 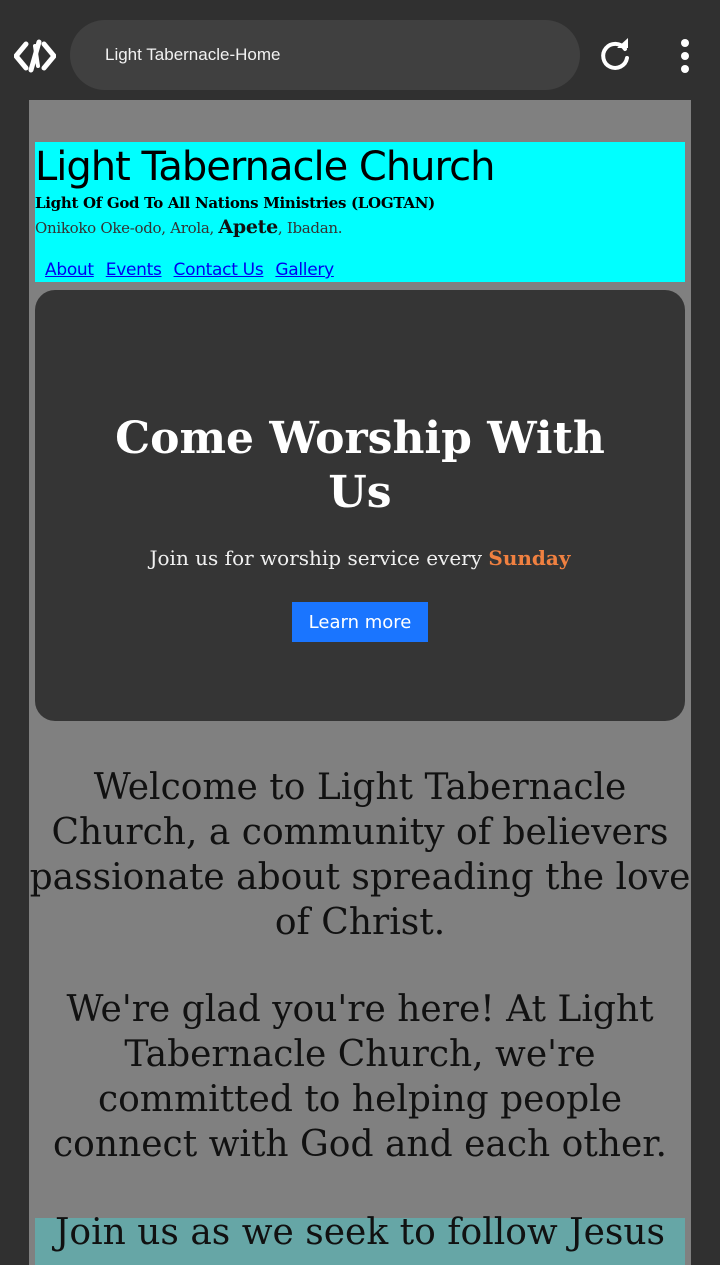 I want to click on nav-link-contact-us: Contact Us, so click(x=219, y=270).